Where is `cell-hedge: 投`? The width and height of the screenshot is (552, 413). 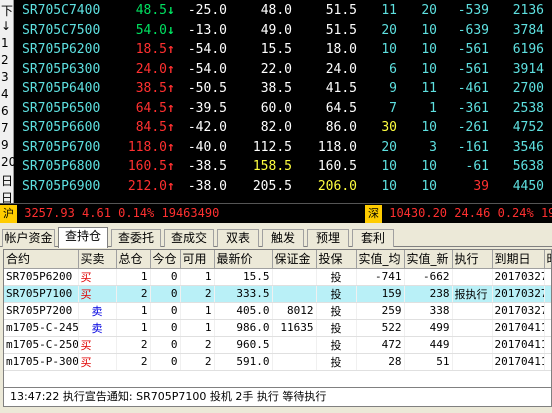
cell-hedge: 投 is located at coordinates (336, 345).